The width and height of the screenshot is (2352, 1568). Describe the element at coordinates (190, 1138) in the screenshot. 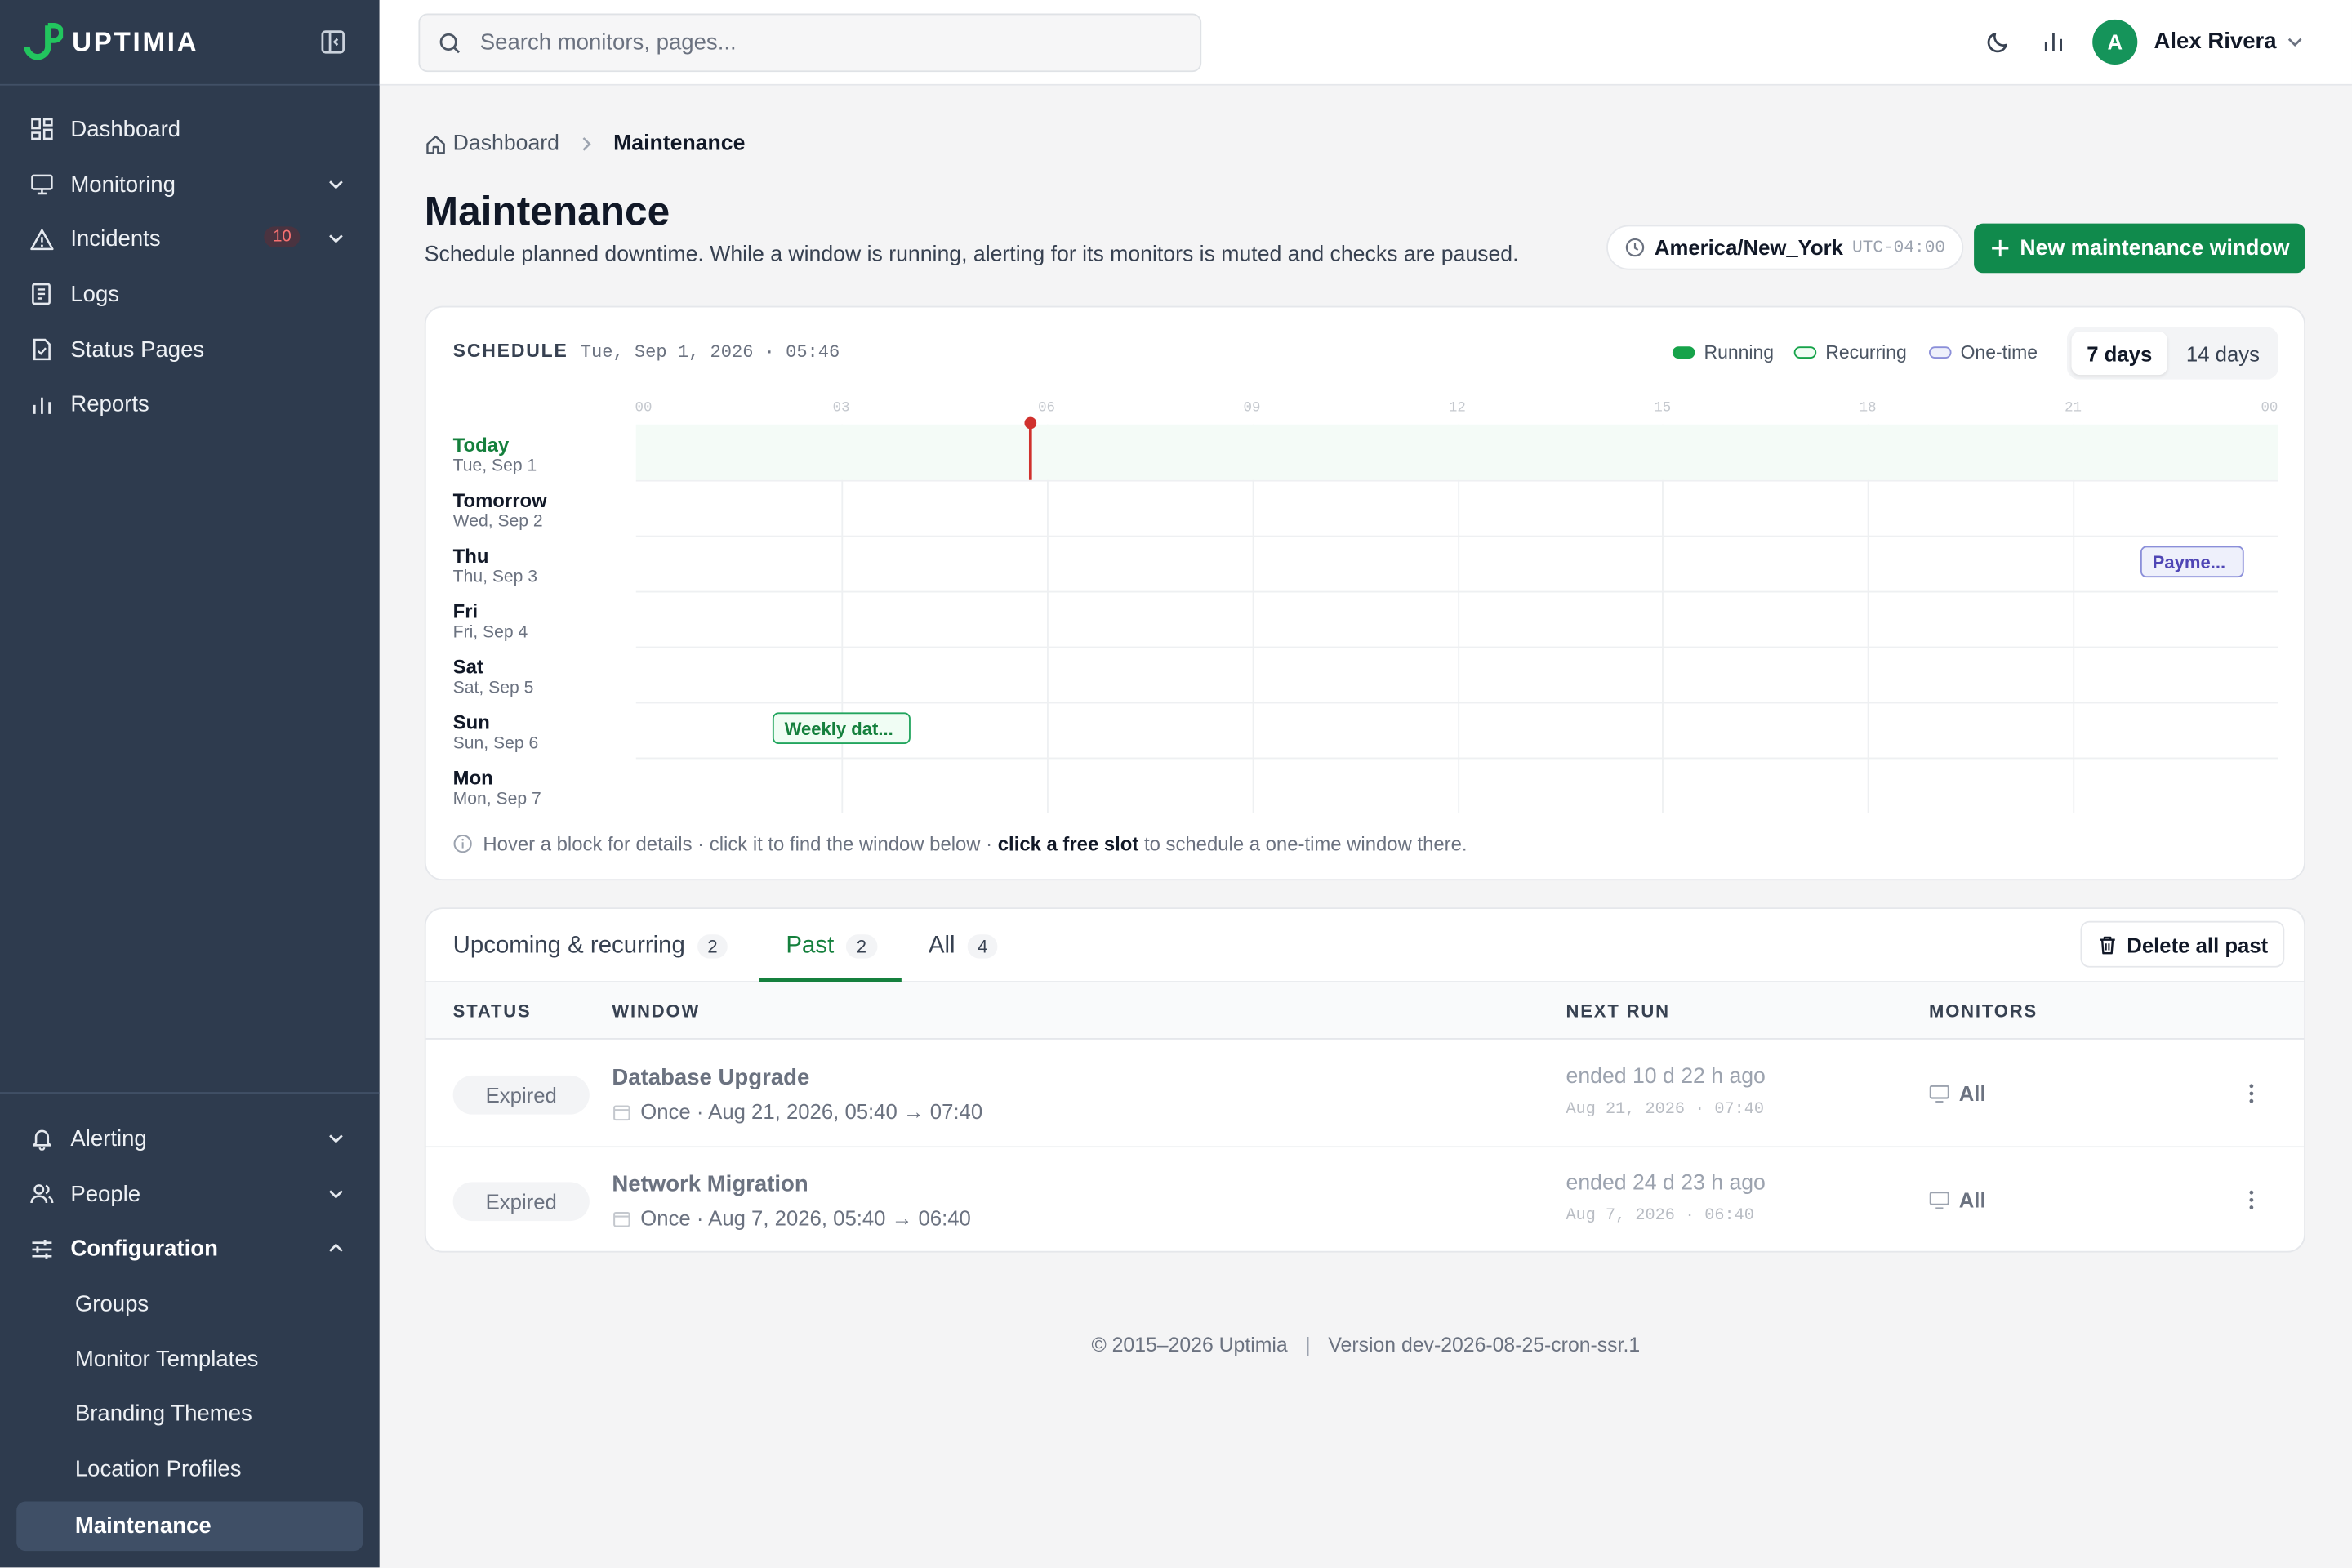

I see `sidebar-item-alerting: Alerting` at that location.